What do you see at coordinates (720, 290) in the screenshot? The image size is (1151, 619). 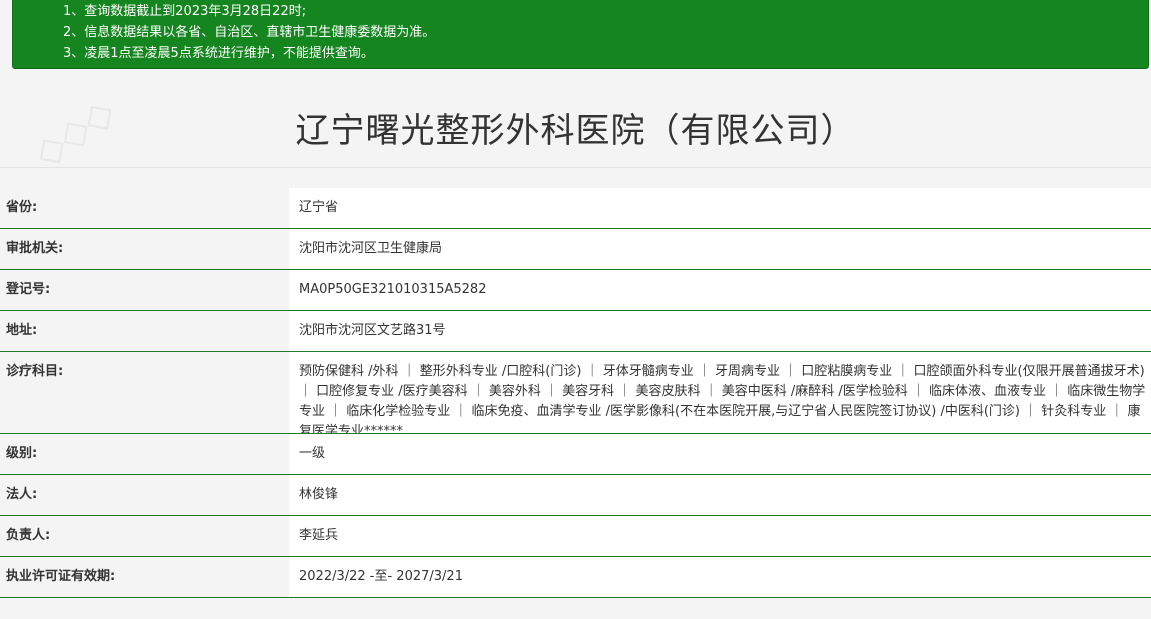 I see `row-value: MA0P50GE321010315A5282` at bounding box center [720, 290].